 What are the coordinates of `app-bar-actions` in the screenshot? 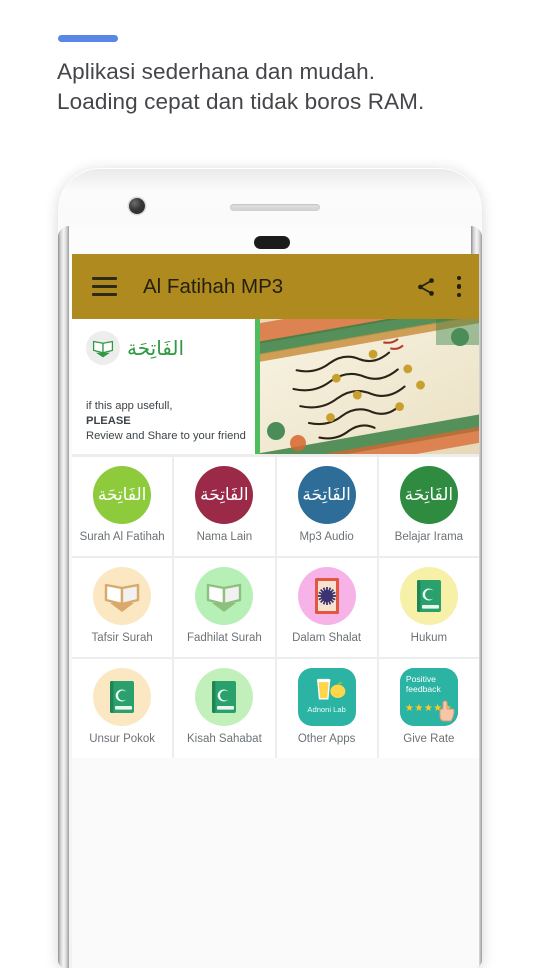 It's located at (438, 286).